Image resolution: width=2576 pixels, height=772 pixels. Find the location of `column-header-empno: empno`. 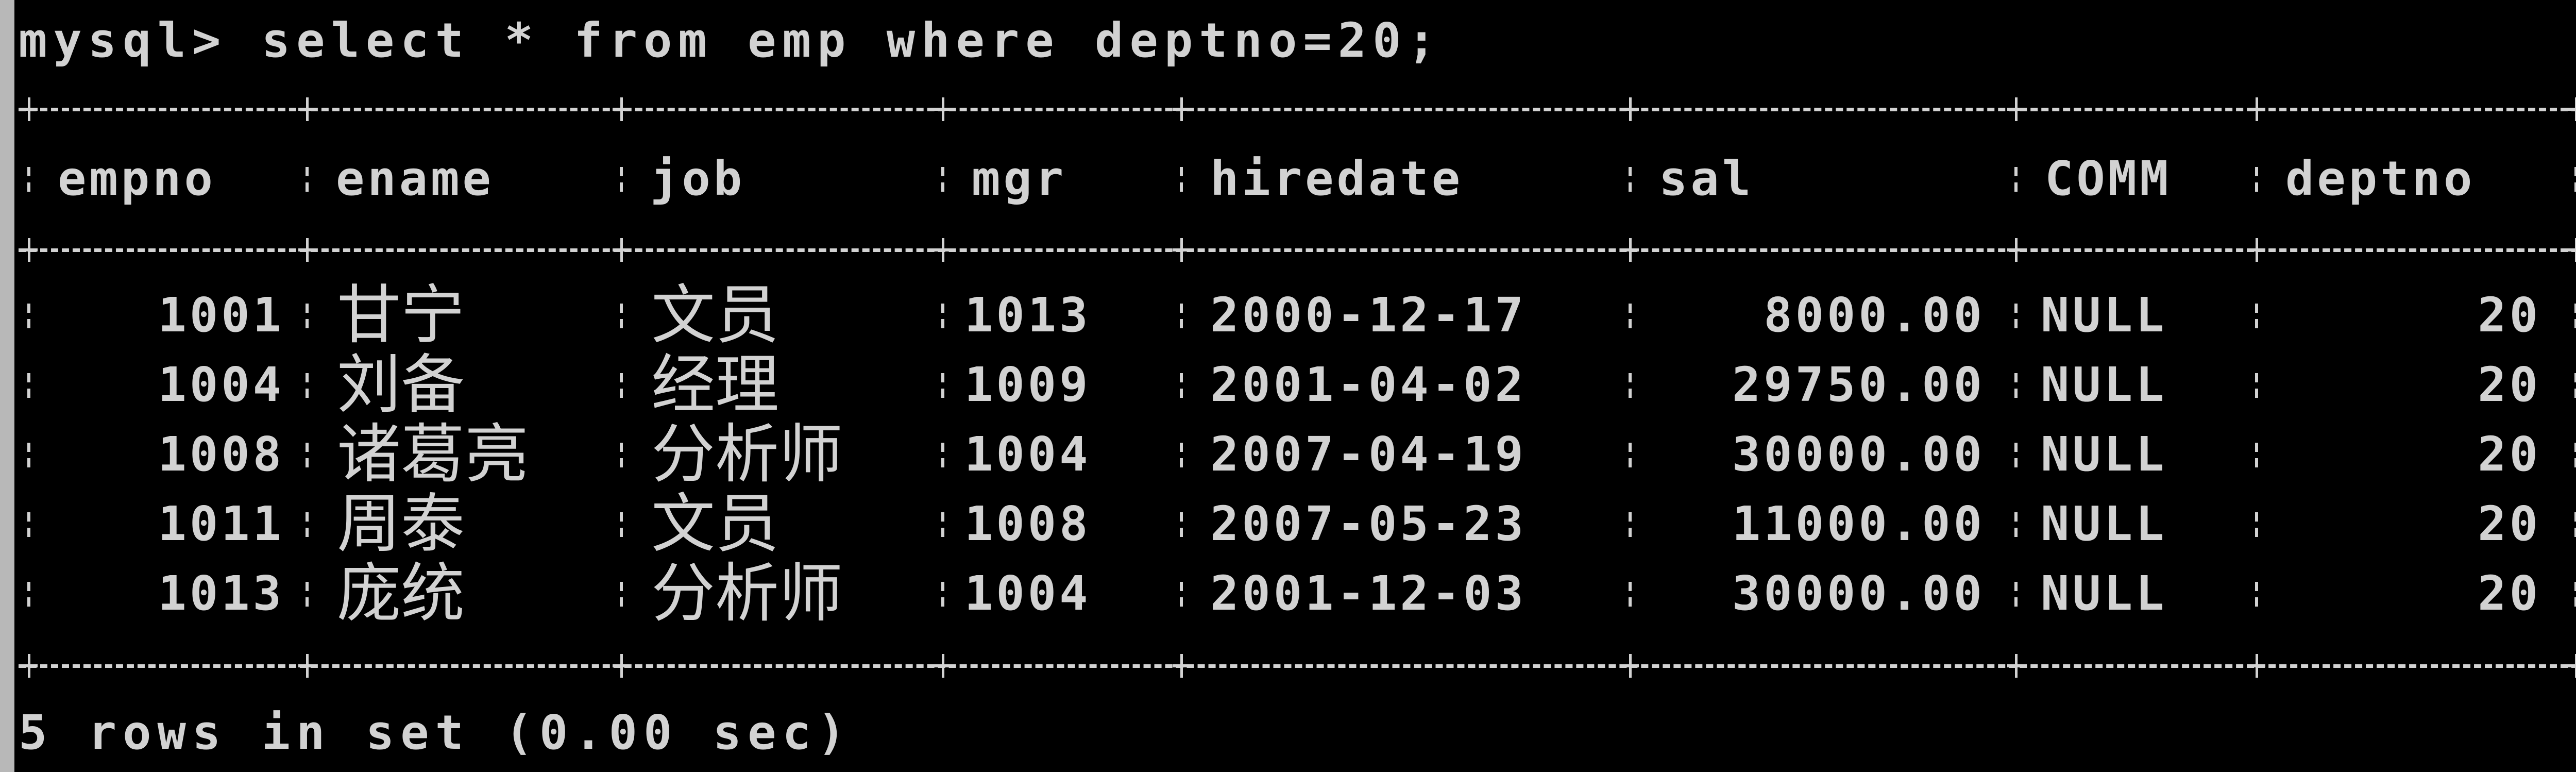

column-header-empno: empno is located at coordinates (137, 178).